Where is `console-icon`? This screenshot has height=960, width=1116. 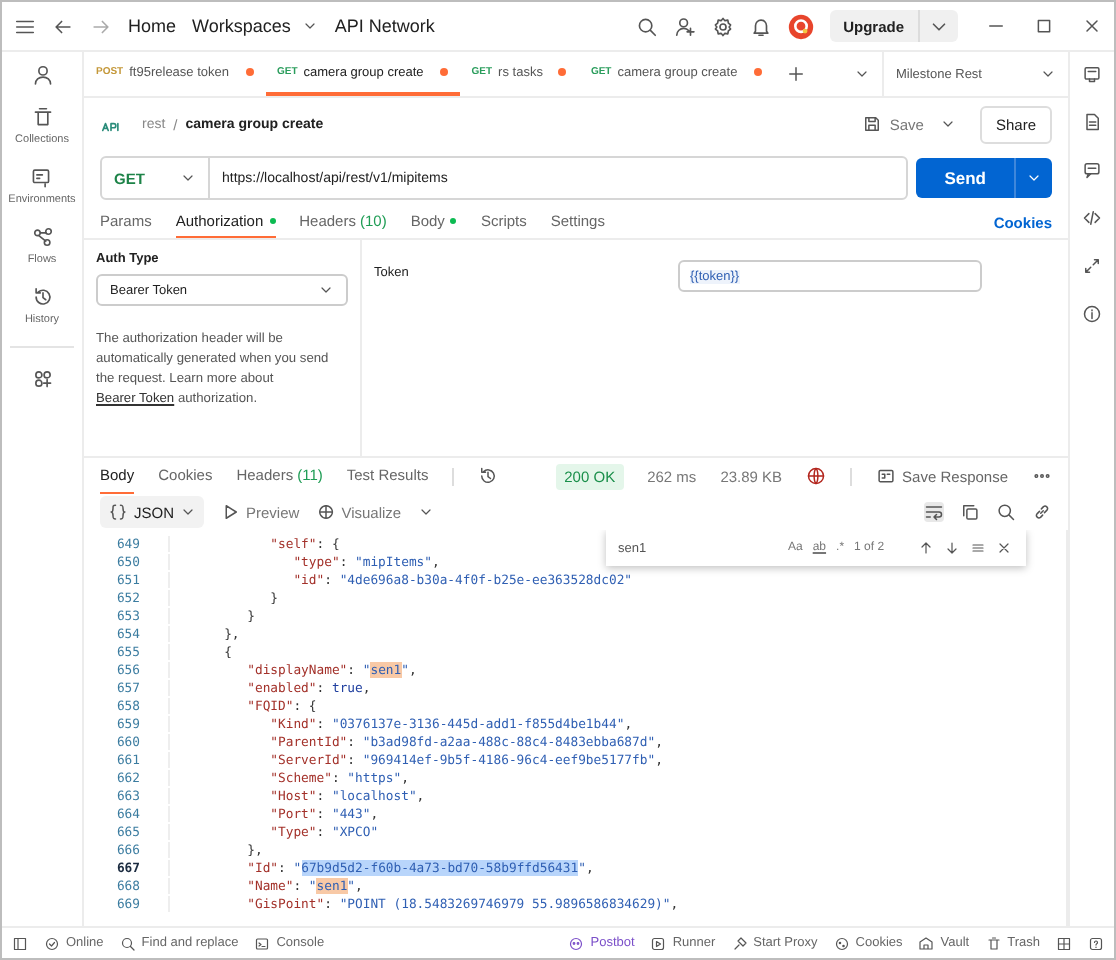
console-icon is located at coordinates (262, 943).